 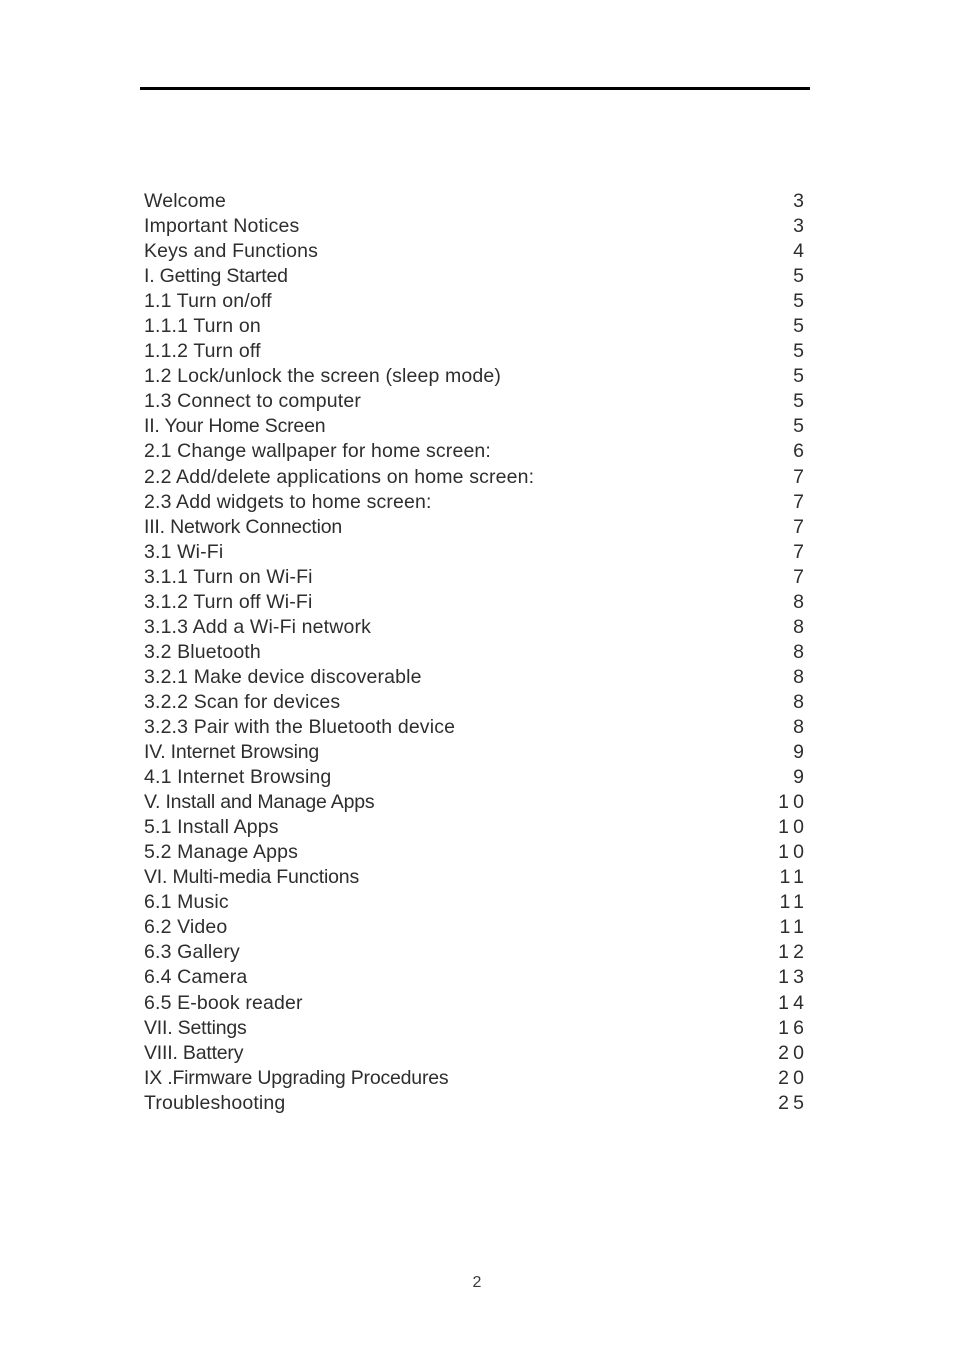 I want to click on toc-entry: 3.1.2 Turn off Wi-Fi 8, so click(x=474, y=602).